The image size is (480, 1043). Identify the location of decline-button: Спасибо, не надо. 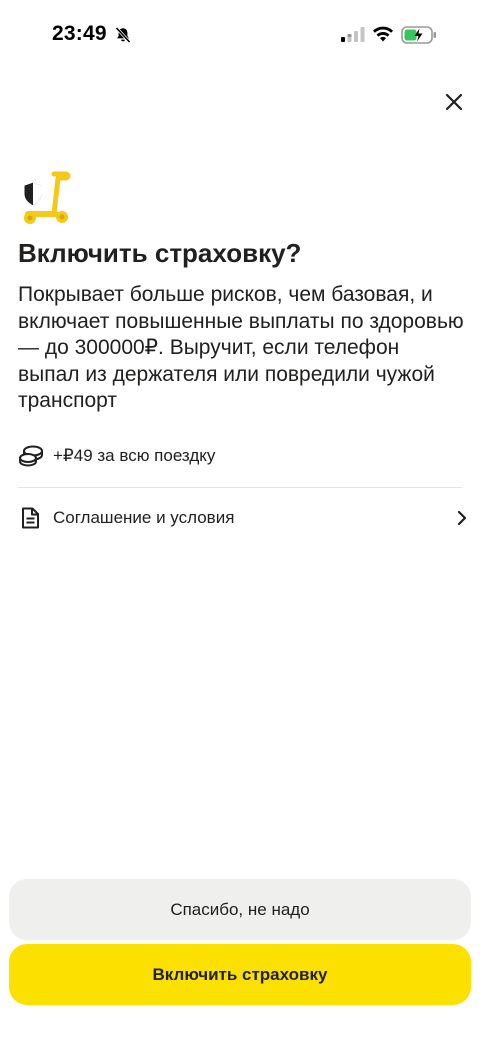
(240, 909).